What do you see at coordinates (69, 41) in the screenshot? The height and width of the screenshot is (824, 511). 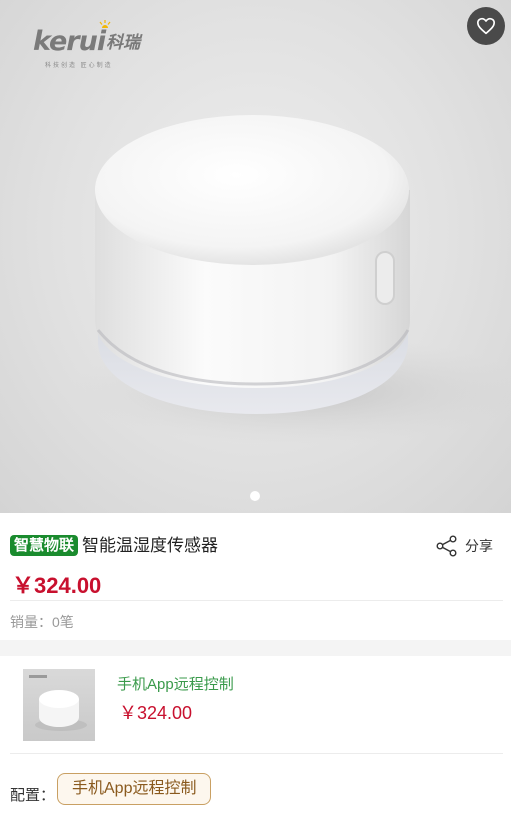 I see `logo-word: kerui` at bounding box center [69, 41].